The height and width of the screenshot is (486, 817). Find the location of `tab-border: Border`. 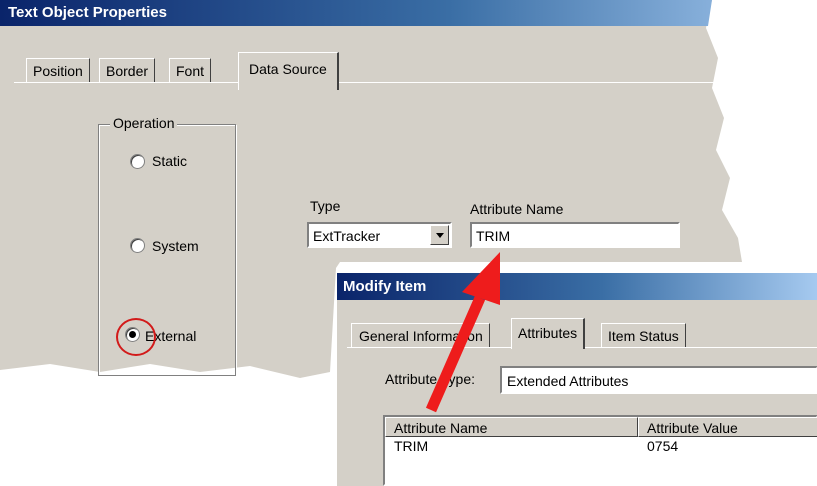

tab-border: Border is located at coordinates (127, 70).